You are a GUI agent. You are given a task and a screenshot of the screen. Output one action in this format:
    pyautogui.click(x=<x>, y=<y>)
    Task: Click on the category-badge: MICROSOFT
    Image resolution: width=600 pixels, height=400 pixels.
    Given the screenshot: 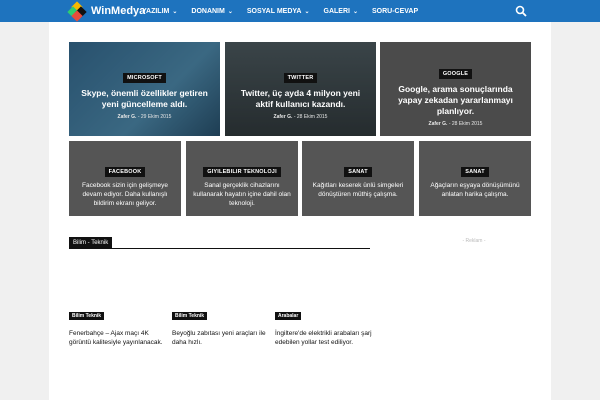 What is the action you would take?
    pyautogui.click(x=144, y=78)
    